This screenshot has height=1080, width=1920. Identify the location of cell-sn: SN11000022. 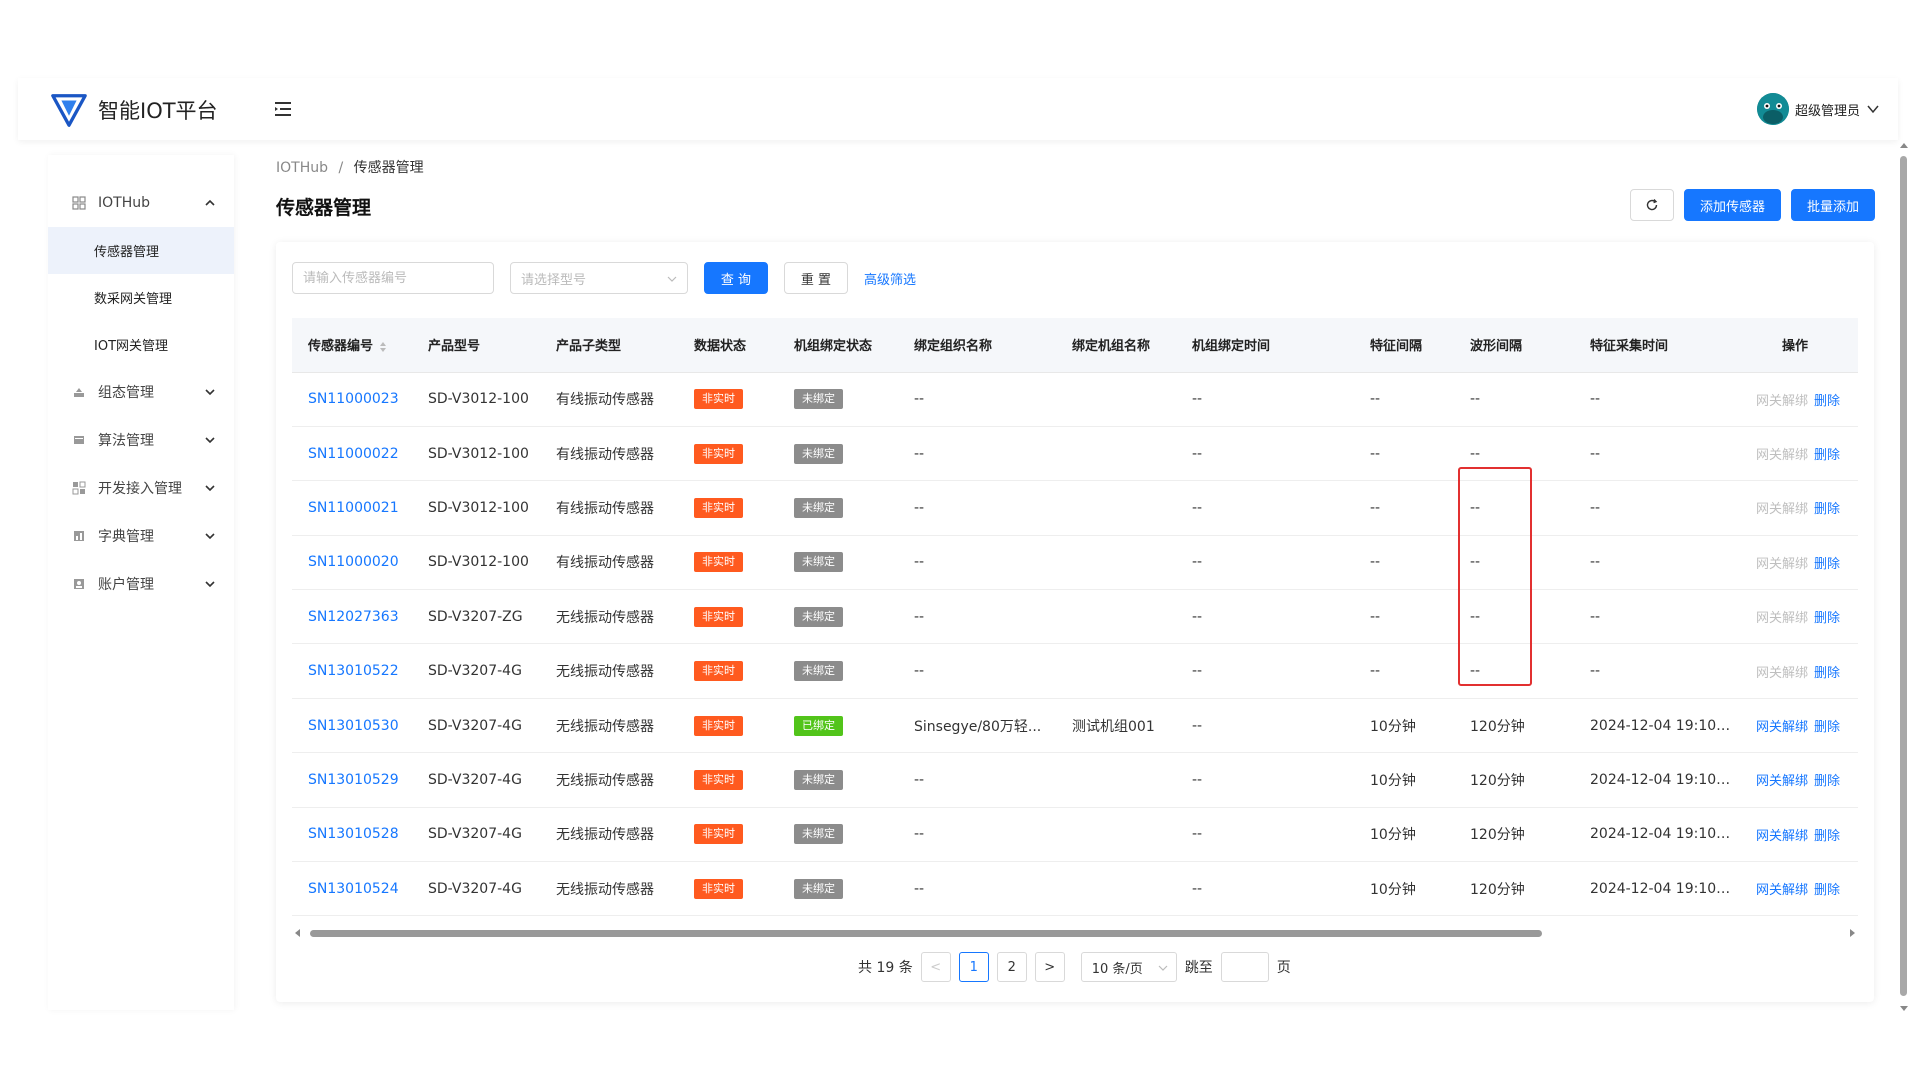
(352, 454).